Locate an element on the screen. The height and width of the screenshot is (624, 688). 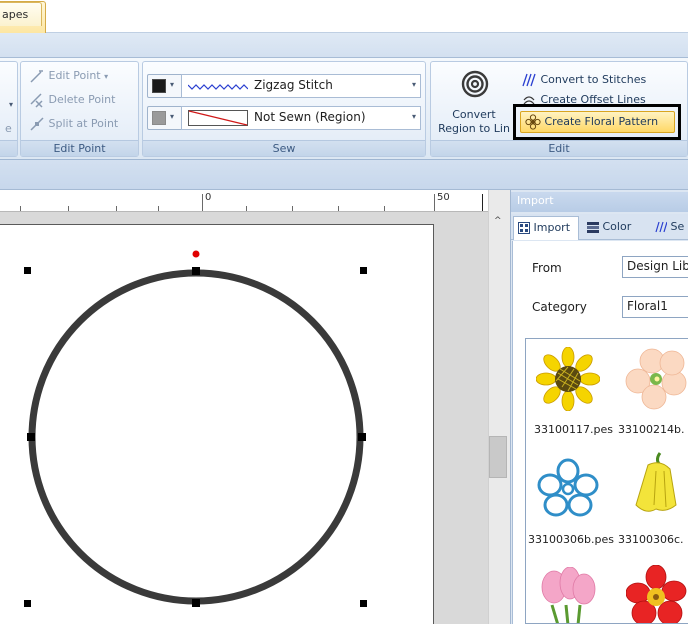
region-color-picker: ▾ is located at coordinates (165, 118).